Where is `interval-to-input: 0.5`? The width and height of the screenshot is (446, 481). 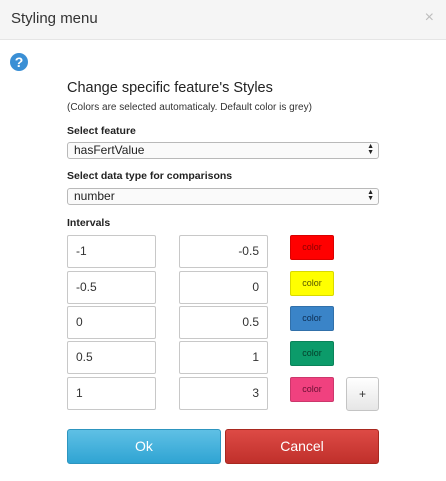
interval-to-input: 0.5 is located at coordinates (223, 322).